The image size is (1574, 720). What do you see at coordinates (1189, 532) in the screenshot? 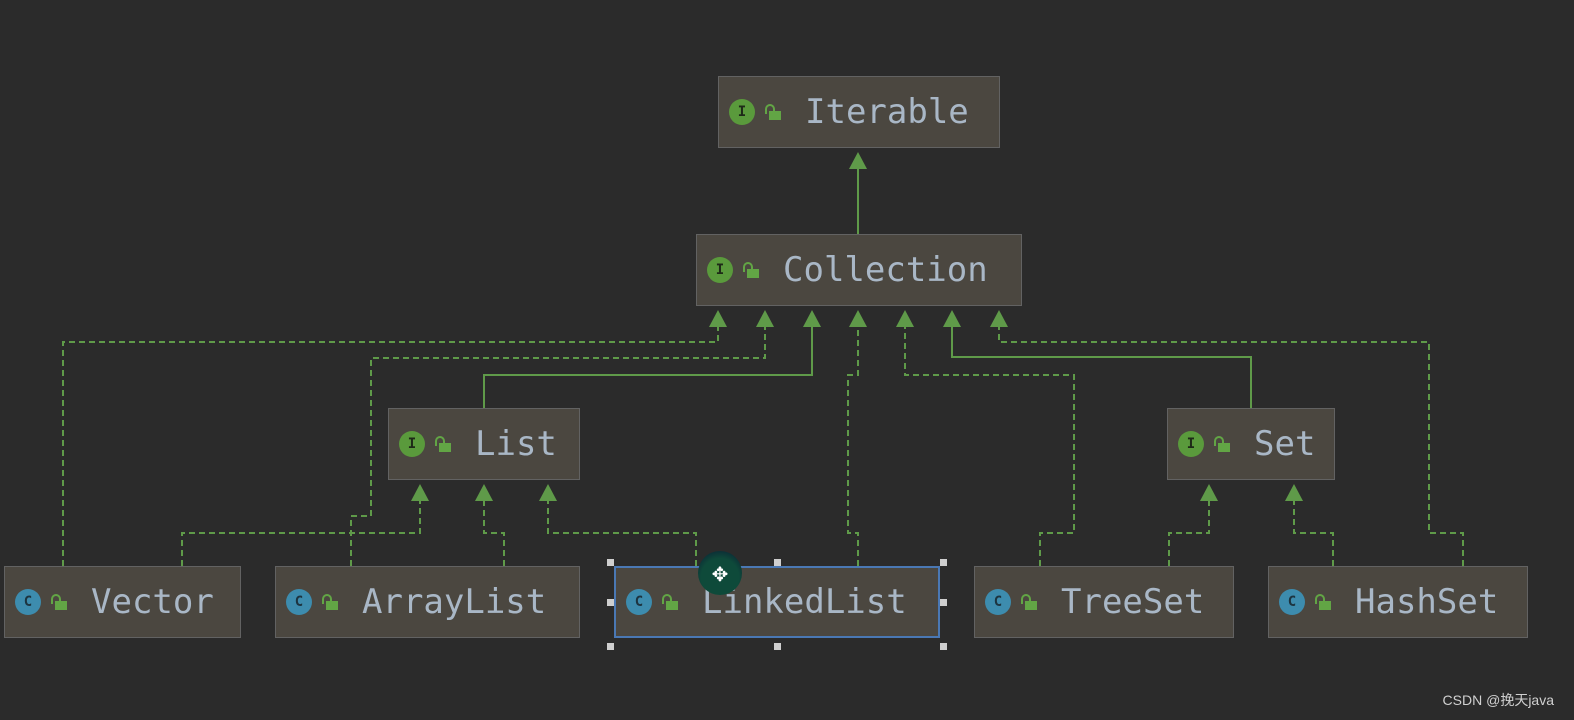
I see `edge-treeset-to-set` at bounding box center [1189, 532].